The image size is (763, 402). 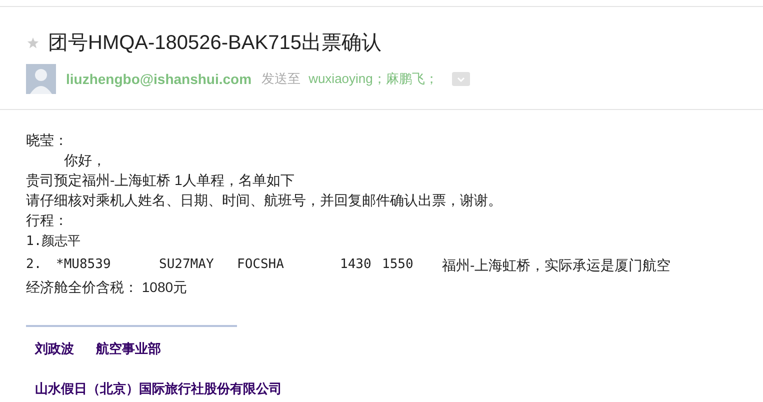 I want to click on signature-department: 航空事业部, so click(x=128, y=349).